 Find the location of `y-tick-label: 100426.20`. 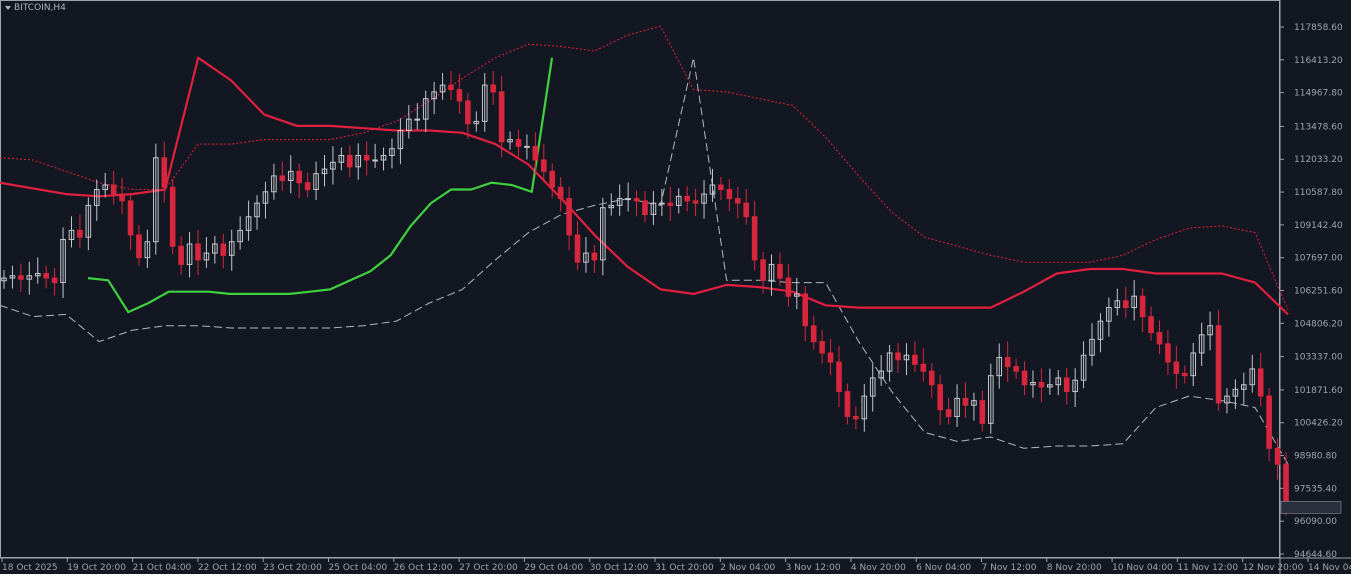

y-tick-label: 100426.20 is located at coordinates (1318, 424).